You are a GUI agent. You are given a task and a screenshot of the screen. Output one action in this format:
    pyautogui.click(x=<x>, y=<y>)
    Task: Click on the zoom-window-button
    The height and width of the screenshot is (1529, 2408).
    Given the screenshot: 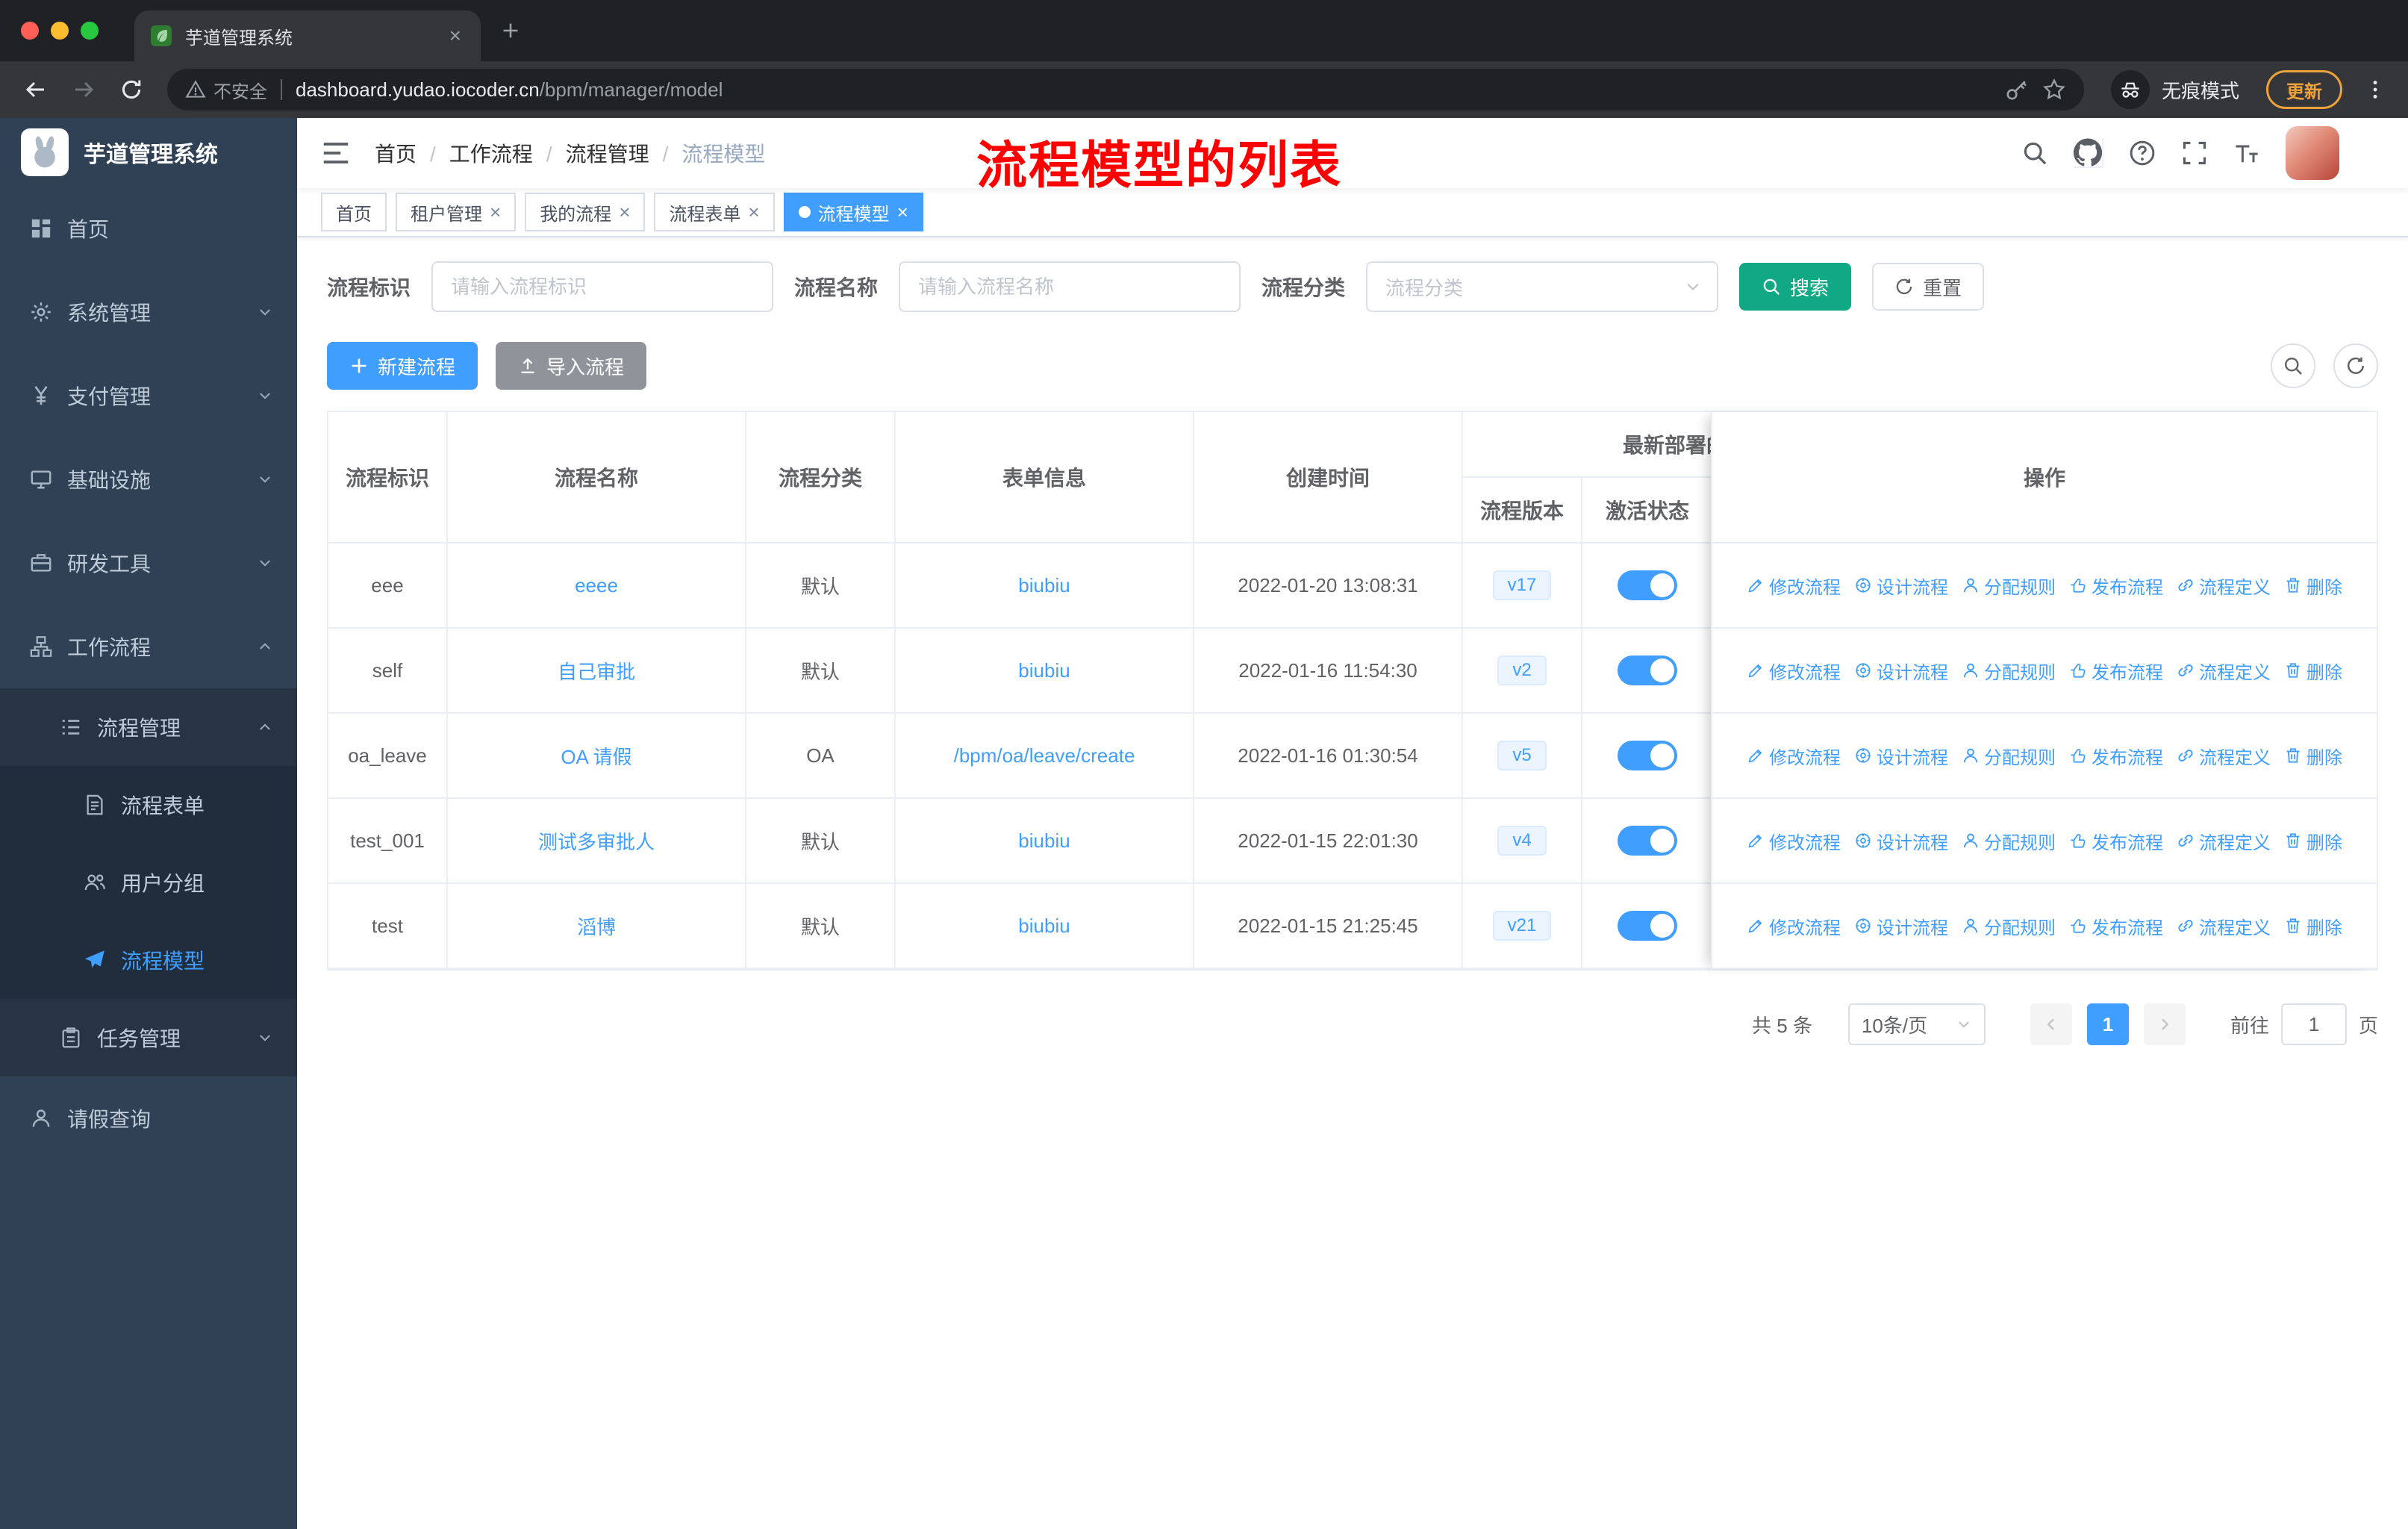 What is the action you would take?
    pyautogui.click(x=90, y=31)
    